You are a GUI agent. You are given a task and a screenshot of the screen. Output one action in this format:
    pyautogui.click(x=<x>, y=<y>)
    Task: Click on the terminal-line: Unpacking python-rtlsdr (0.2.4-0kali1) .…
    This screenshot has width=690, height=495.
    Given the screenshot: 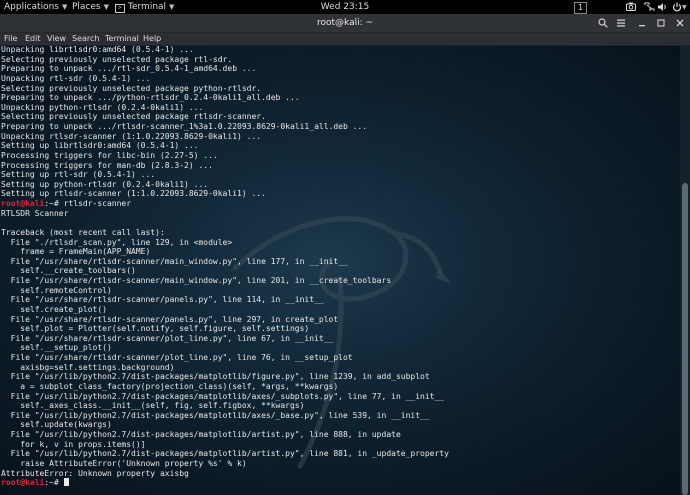 What is the action you would take?
    pyautogui.click(x=340, y=108)
    